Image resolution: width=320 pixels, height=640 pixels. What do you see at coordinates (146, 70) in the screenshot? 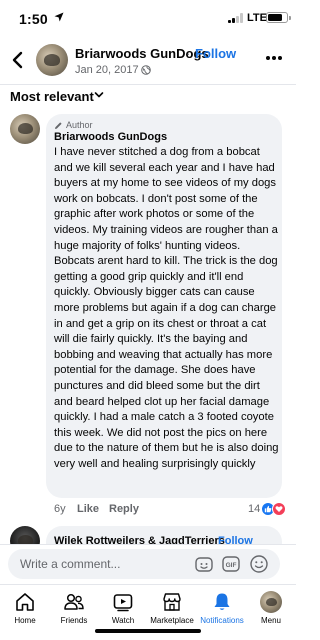
I see `globe-icon` at bounding box center [146, 70].